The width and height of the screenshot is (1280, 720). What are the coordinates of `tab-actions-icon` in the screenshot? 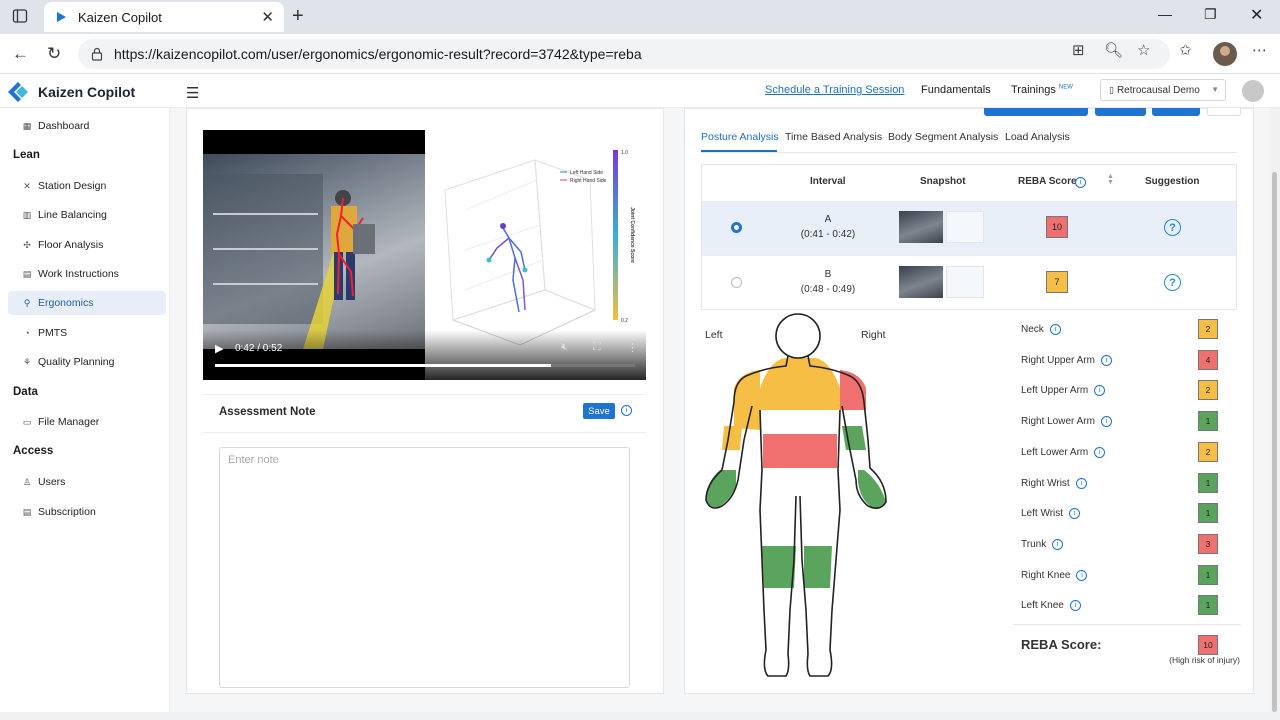 It's located at (20, 18).